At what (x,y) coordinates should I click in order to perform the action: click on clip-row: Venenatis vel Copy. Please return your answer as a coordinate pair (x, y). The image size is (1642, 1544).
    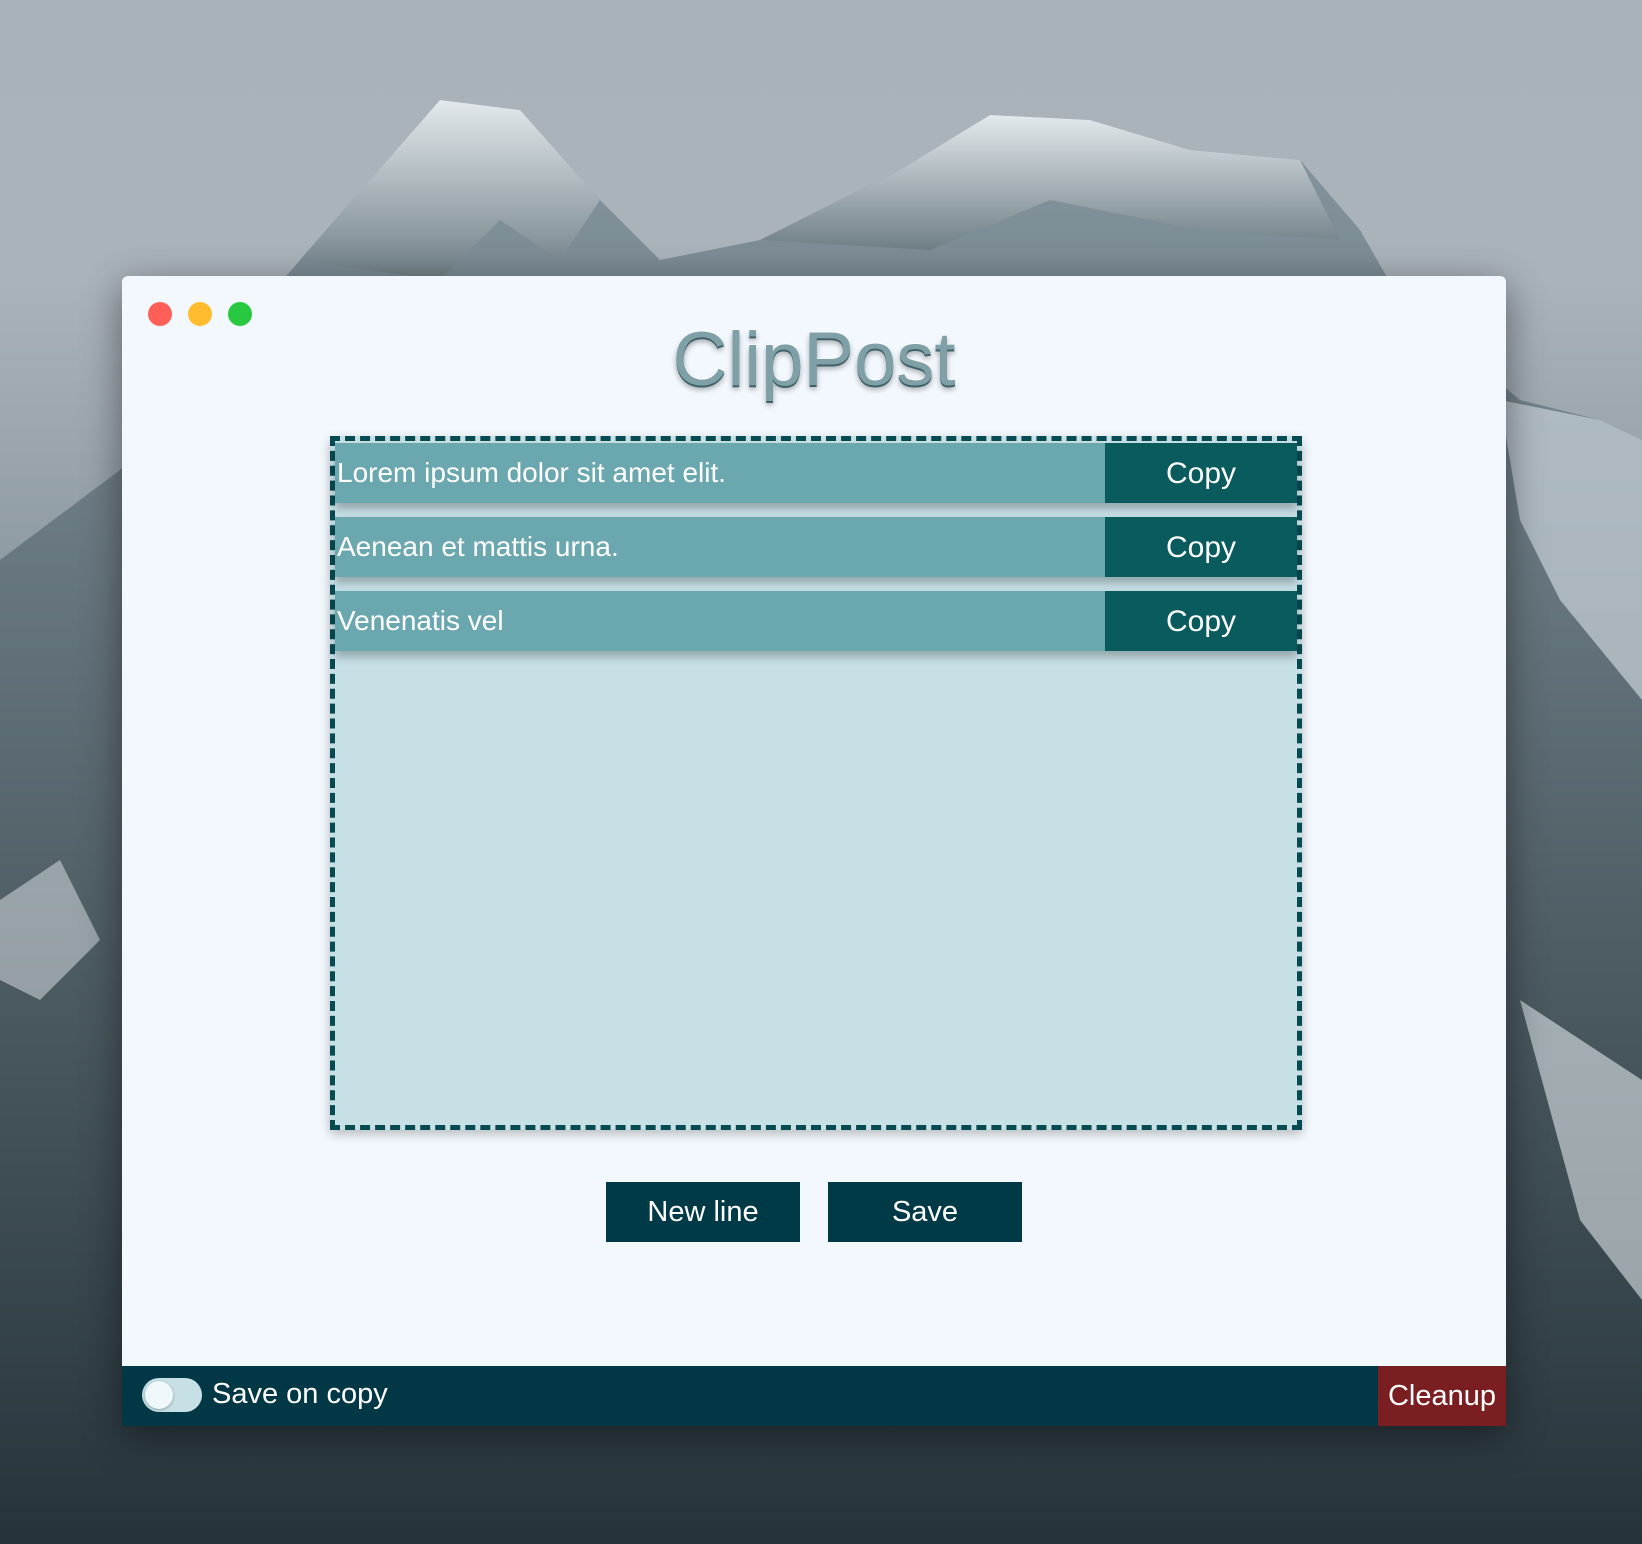
    Looking at the image, I should click on (816, 621).